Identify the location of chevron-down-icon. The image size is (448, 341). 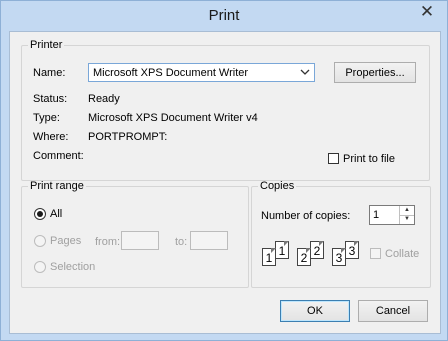
(305, 73).